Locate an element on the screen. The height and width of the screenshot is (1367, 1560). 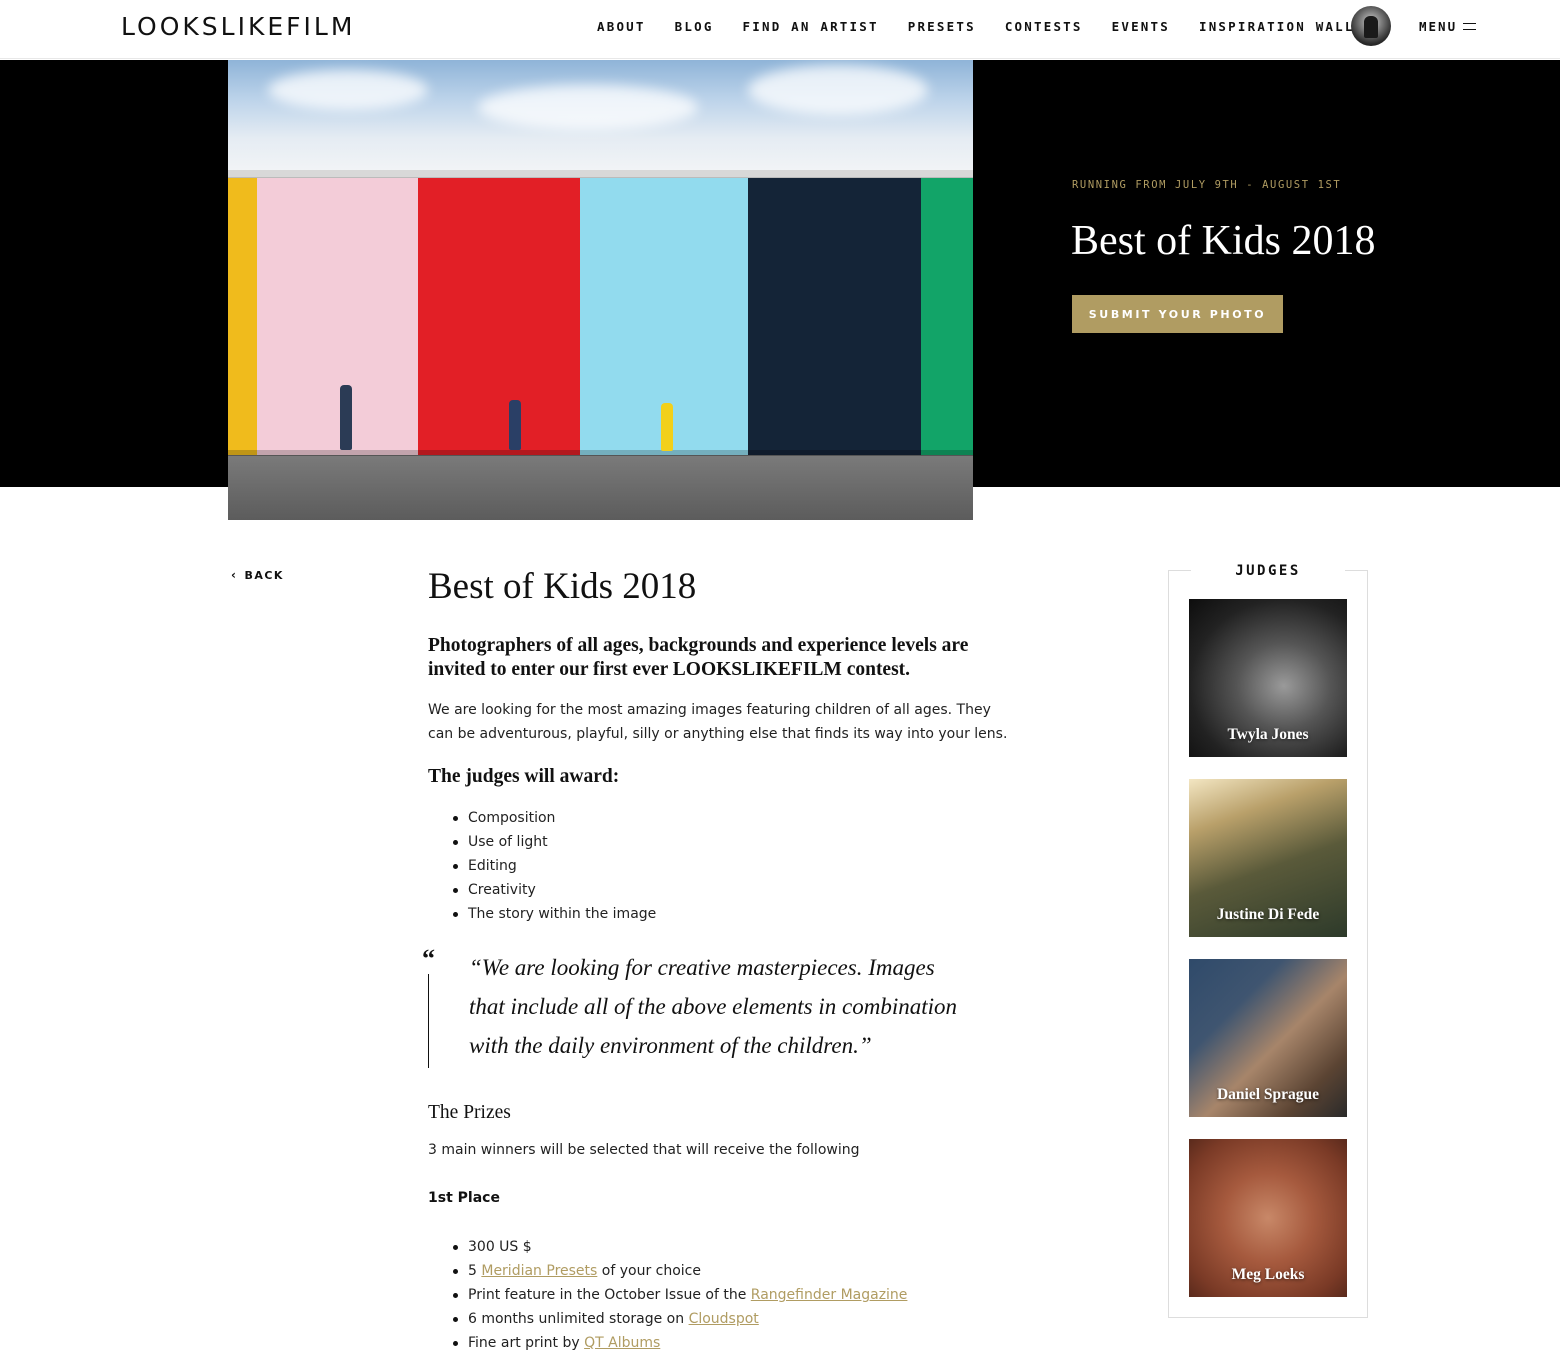
judges-title: JUDGES is located at coordinates (1268, 571).